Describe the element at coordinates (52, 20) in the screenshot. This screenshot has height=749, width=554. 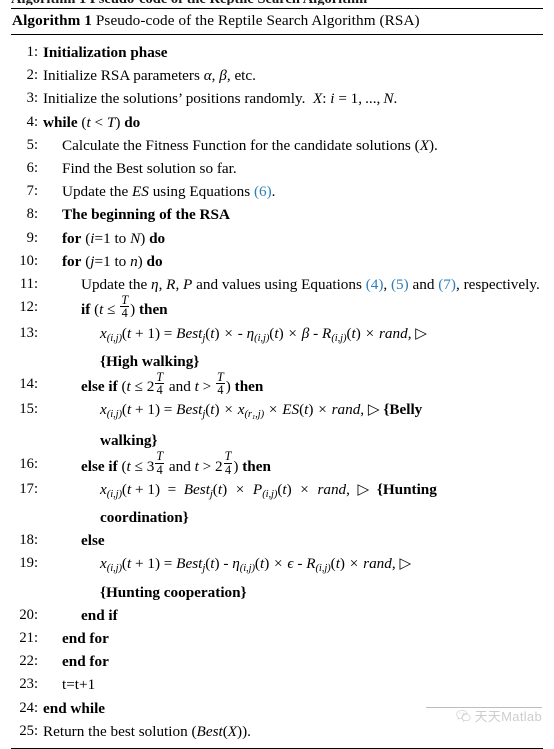
I see `algorithm-label: Algorithm 1` at that location.